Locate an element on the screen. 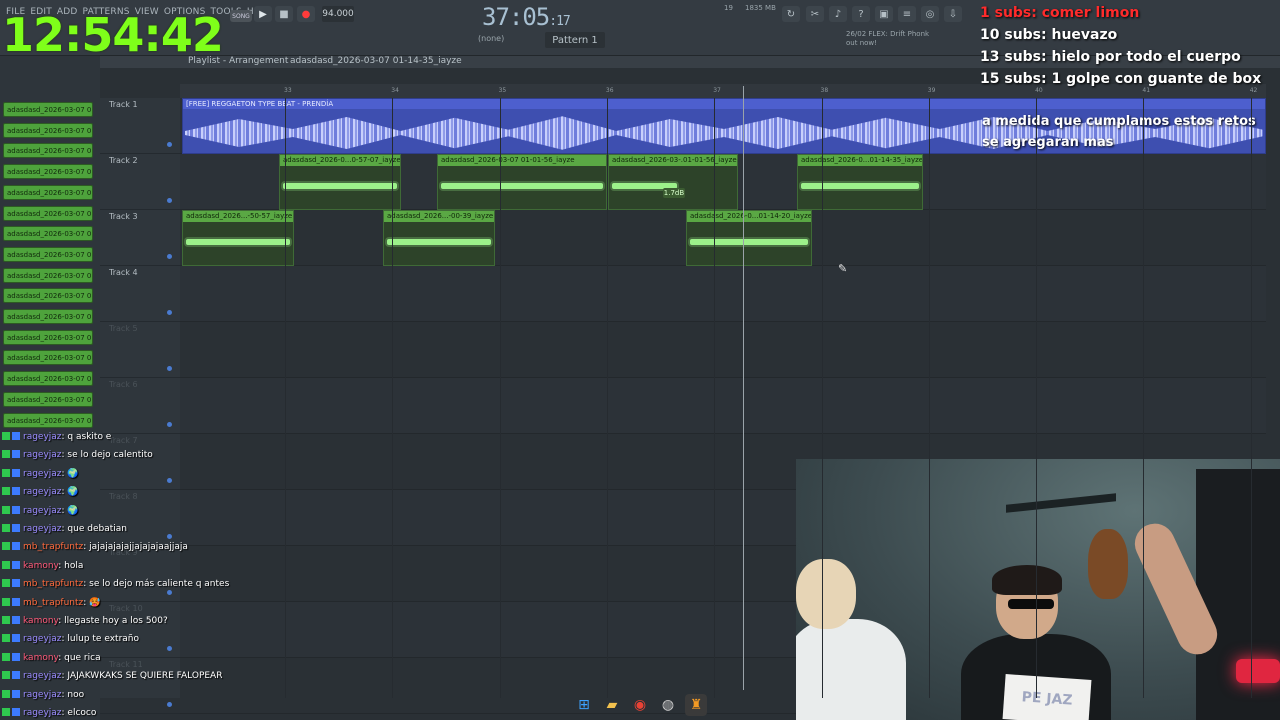 The height and width of the screenshot is (720, 1280). playlist-title: Playlist - Arrangement is located at coordinates (238, 61).